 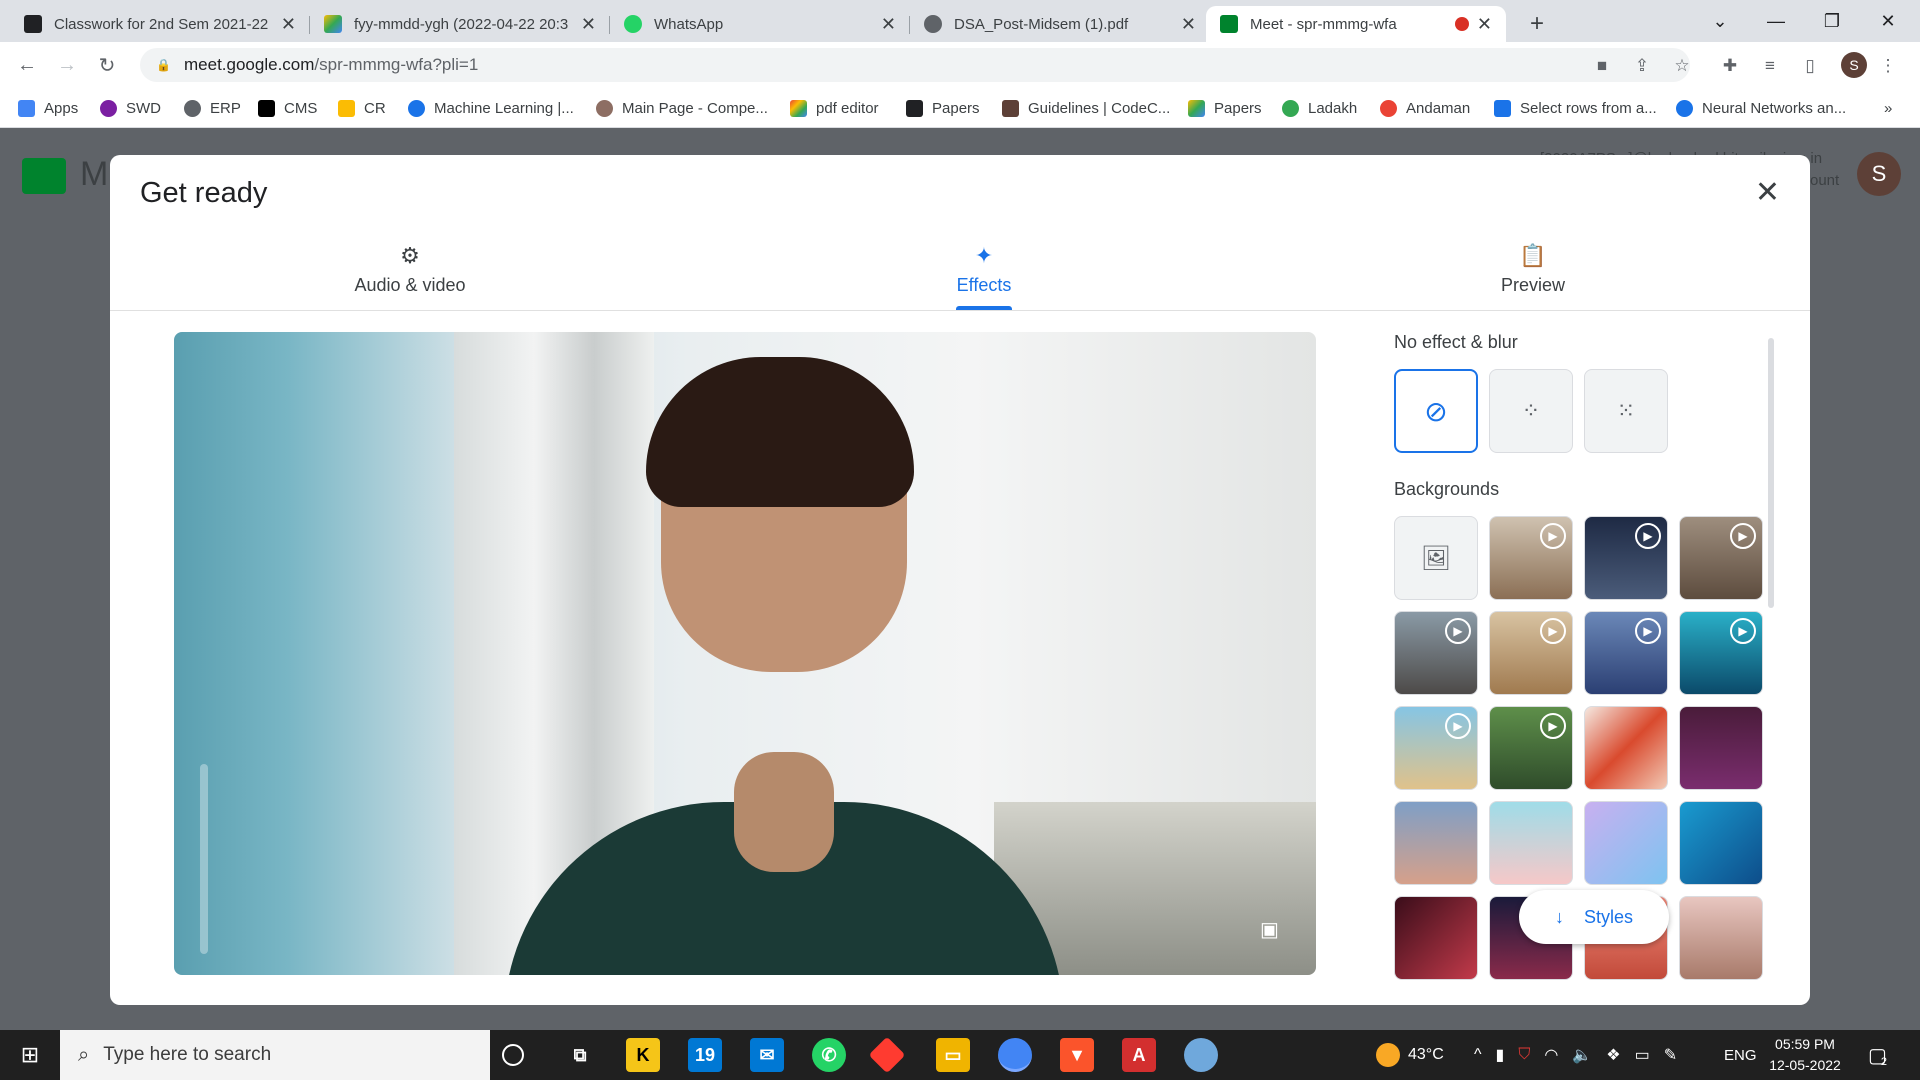 I want to click on drive-icon, so click(x=333, y=24).